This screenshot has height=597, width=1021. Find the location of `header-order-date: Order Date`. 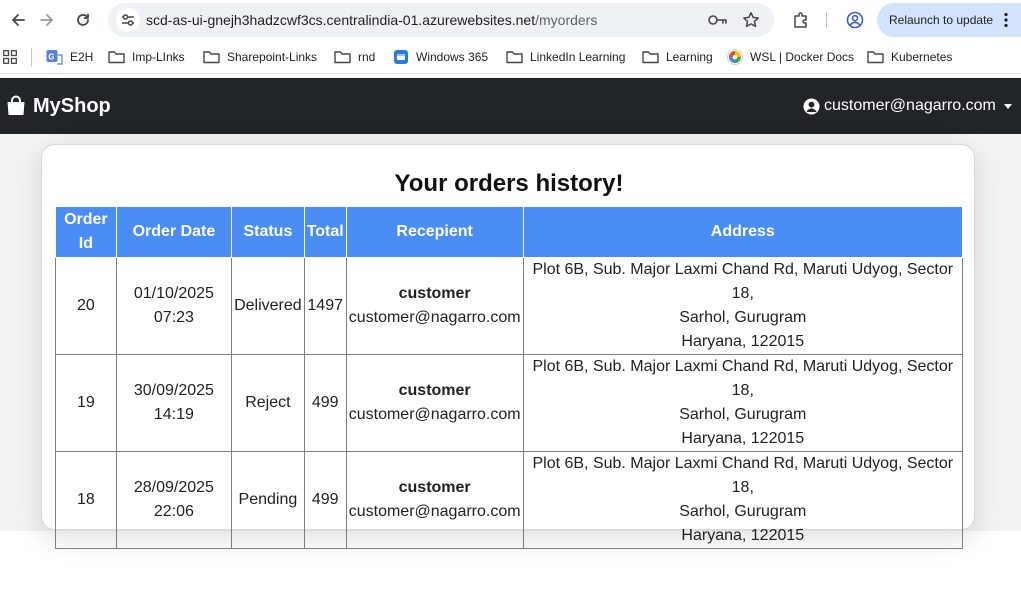

header-order-date: Order Date is located at coordinates (174, 232).